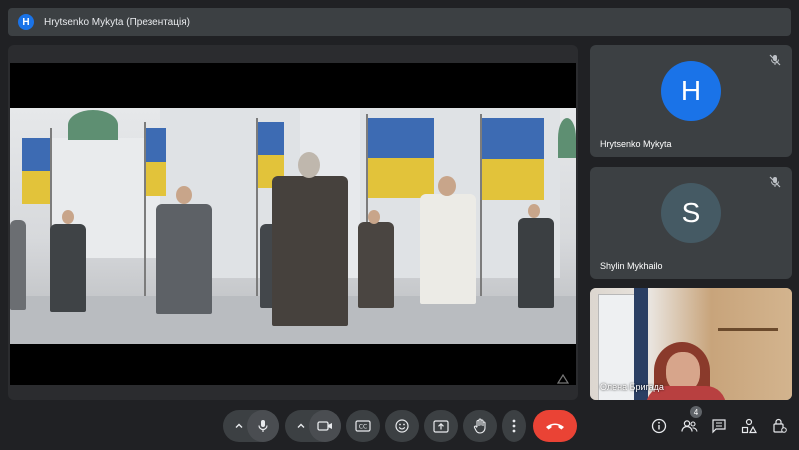  I want to click on emoji-icon, so click(402, 426).